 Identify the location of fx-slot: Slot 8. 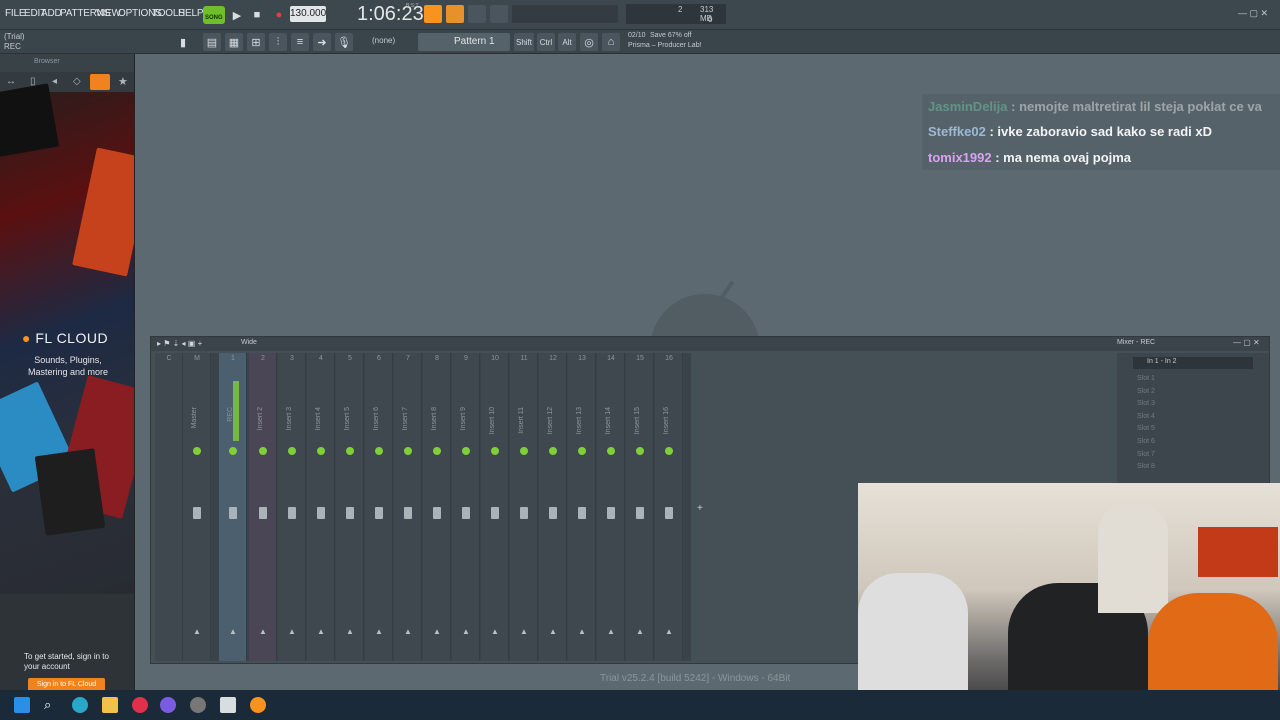
(1146, 466).